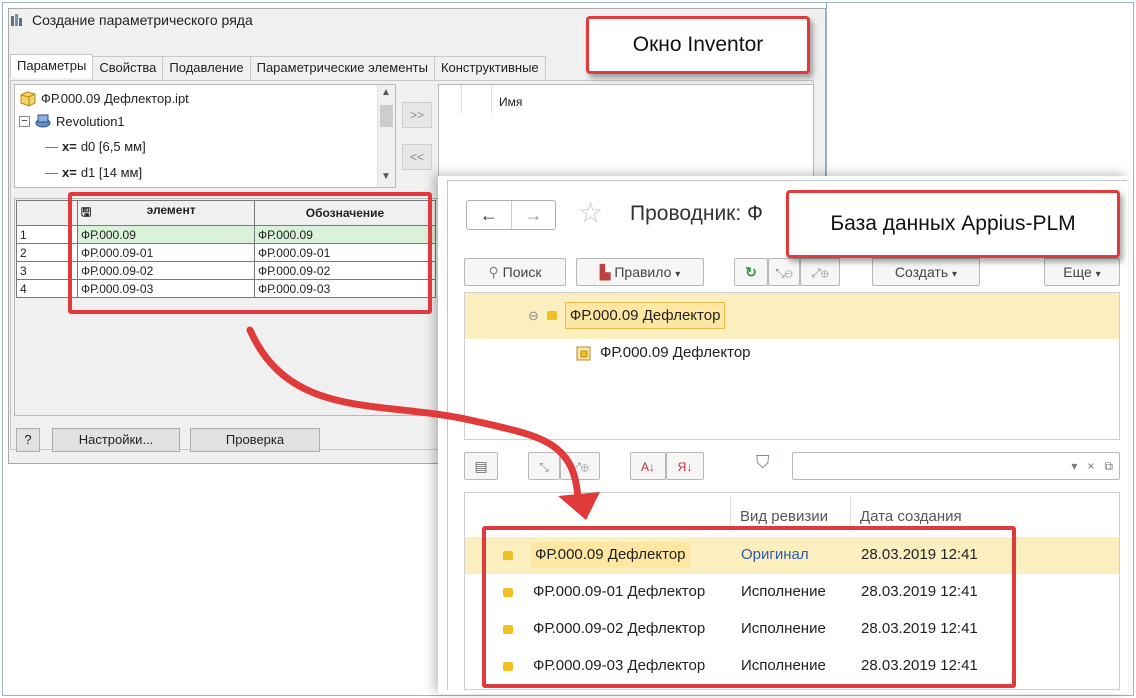 Image resolution: width=1136 pixels, height=698 pixels. I want to click on arrow-head-icon, so click(579, 506).